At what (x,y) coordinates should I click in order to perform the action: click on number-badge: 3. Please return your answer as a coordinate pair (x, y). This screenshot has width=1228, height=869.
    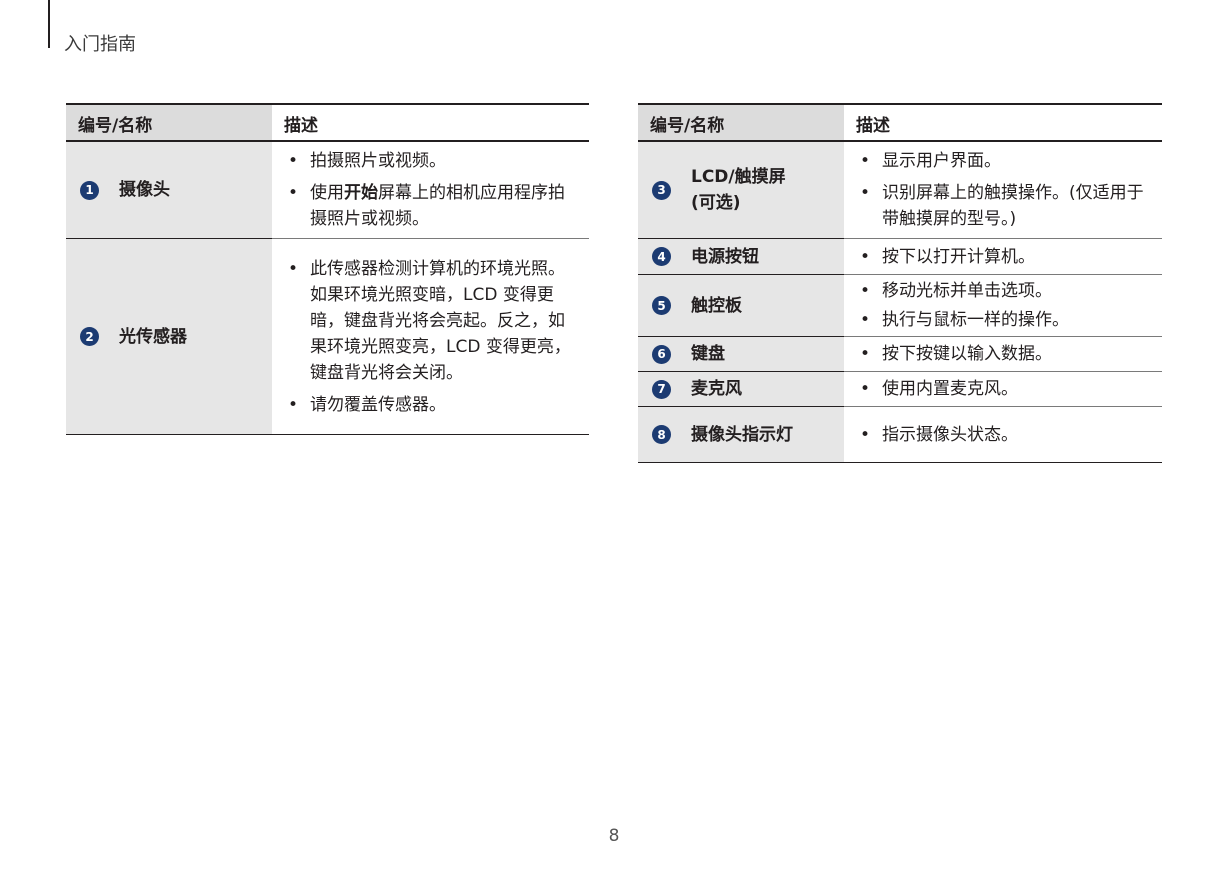
    Looking at the image, I should click on (661, 190).